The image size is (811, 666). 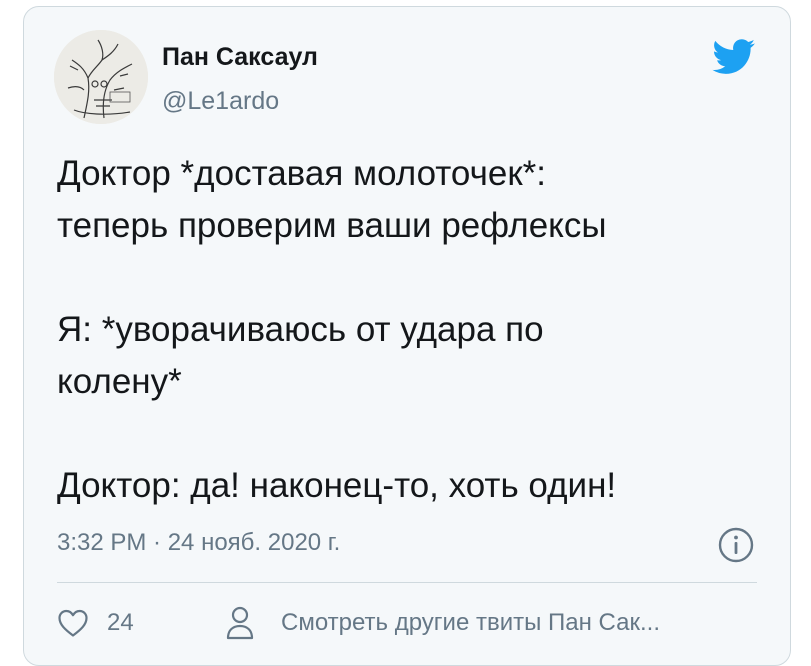 I want to click on info-icon, so click(x=736, y=545).